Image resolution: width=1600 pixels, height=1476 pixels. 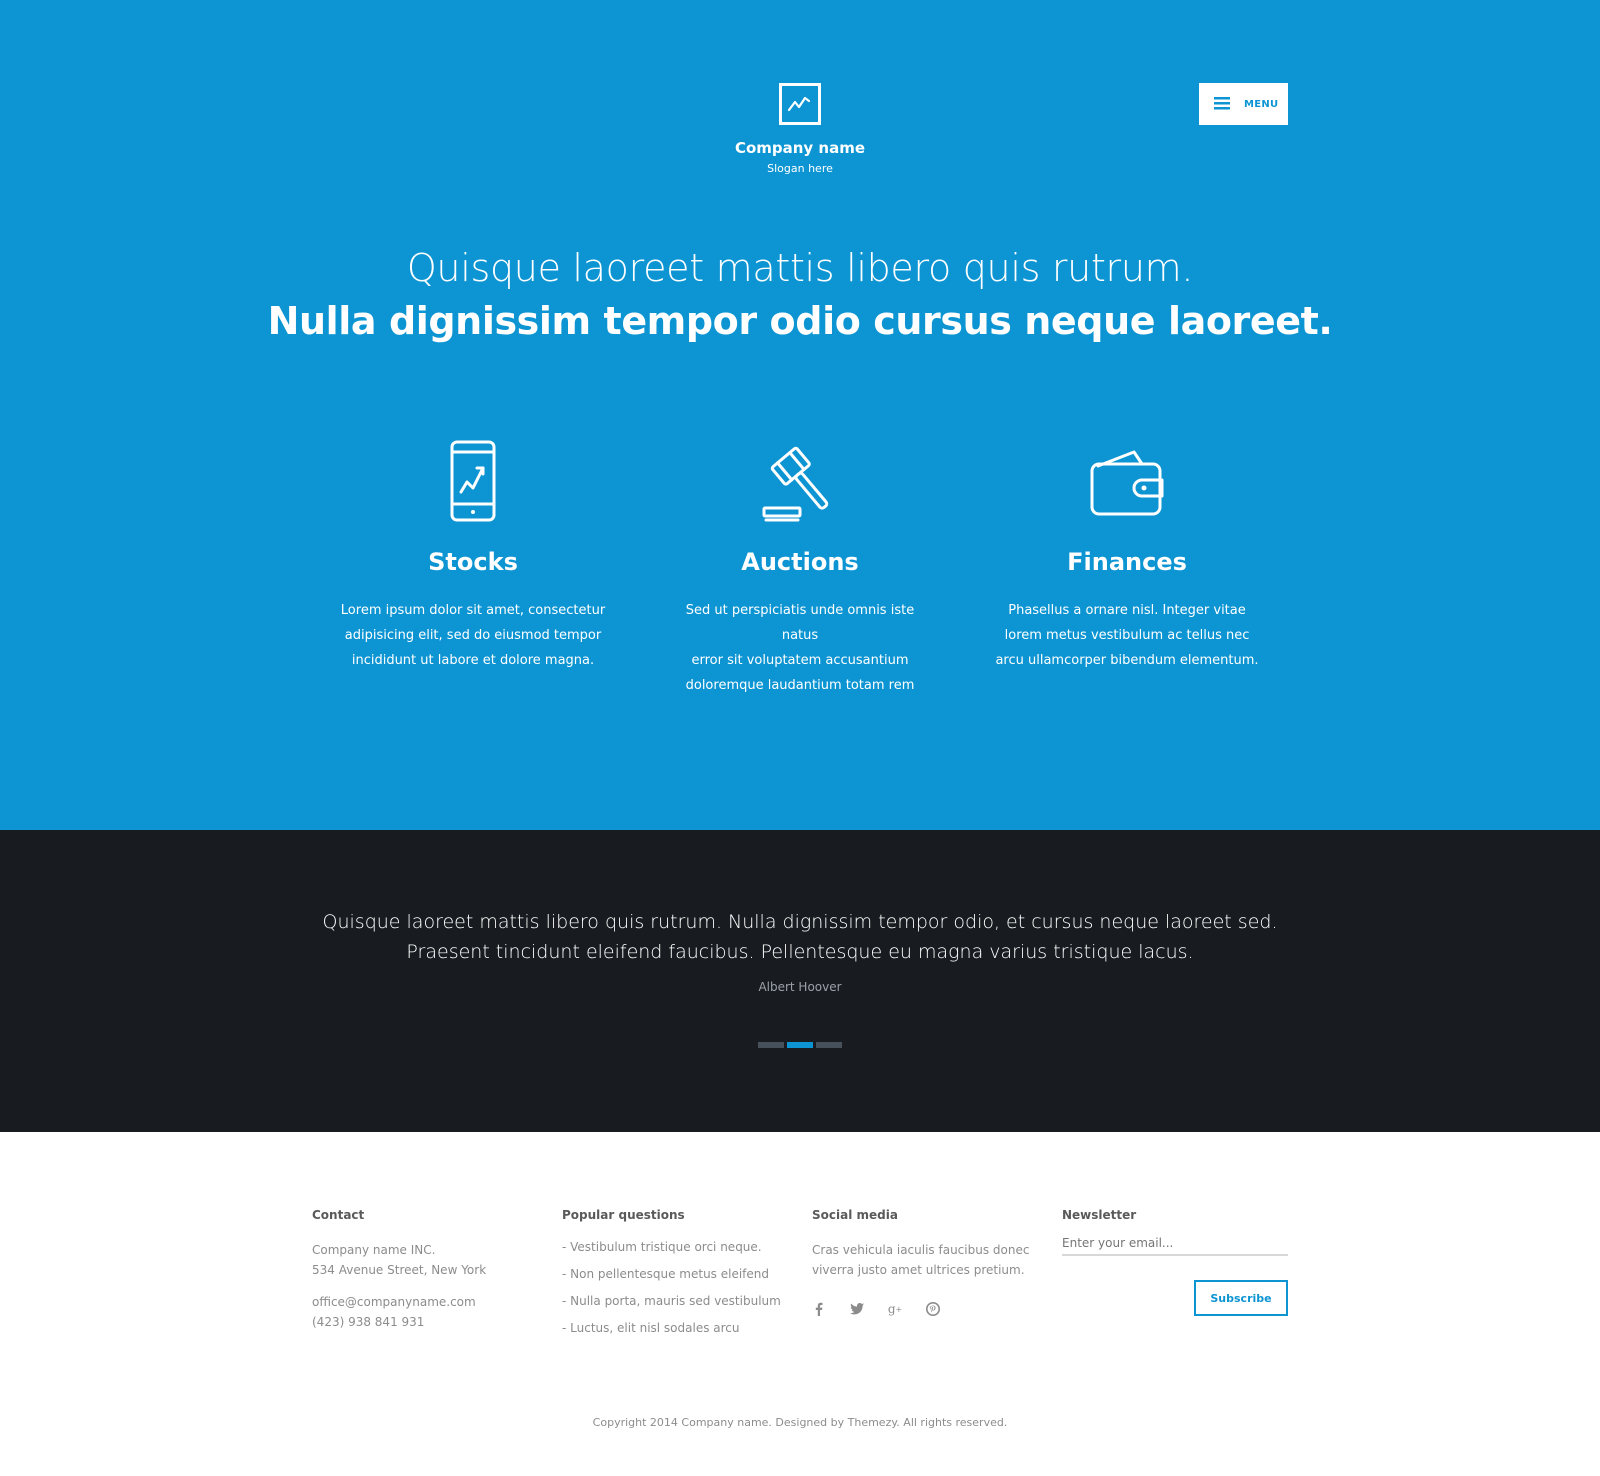 I want to click on feature-title: Finances, so click(x=1127, y=562).